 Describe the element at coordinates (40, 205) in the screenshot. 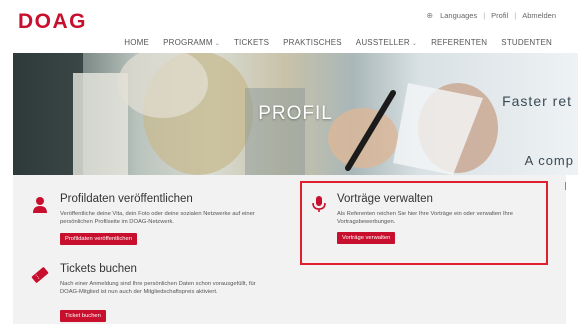

I see `person-icon` at that location.